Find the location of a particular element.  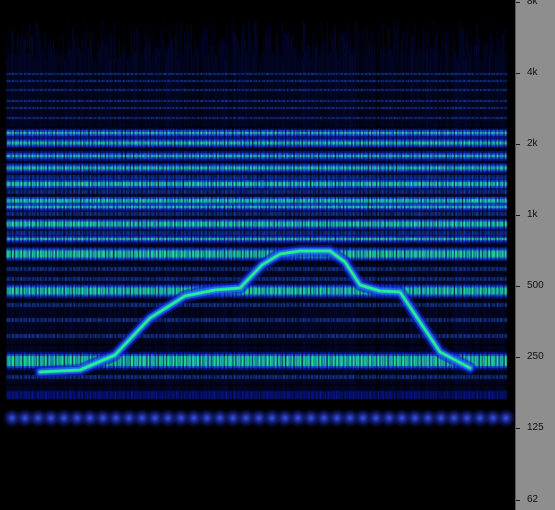

freq-label: 1k is located at coordinates (532, 214).